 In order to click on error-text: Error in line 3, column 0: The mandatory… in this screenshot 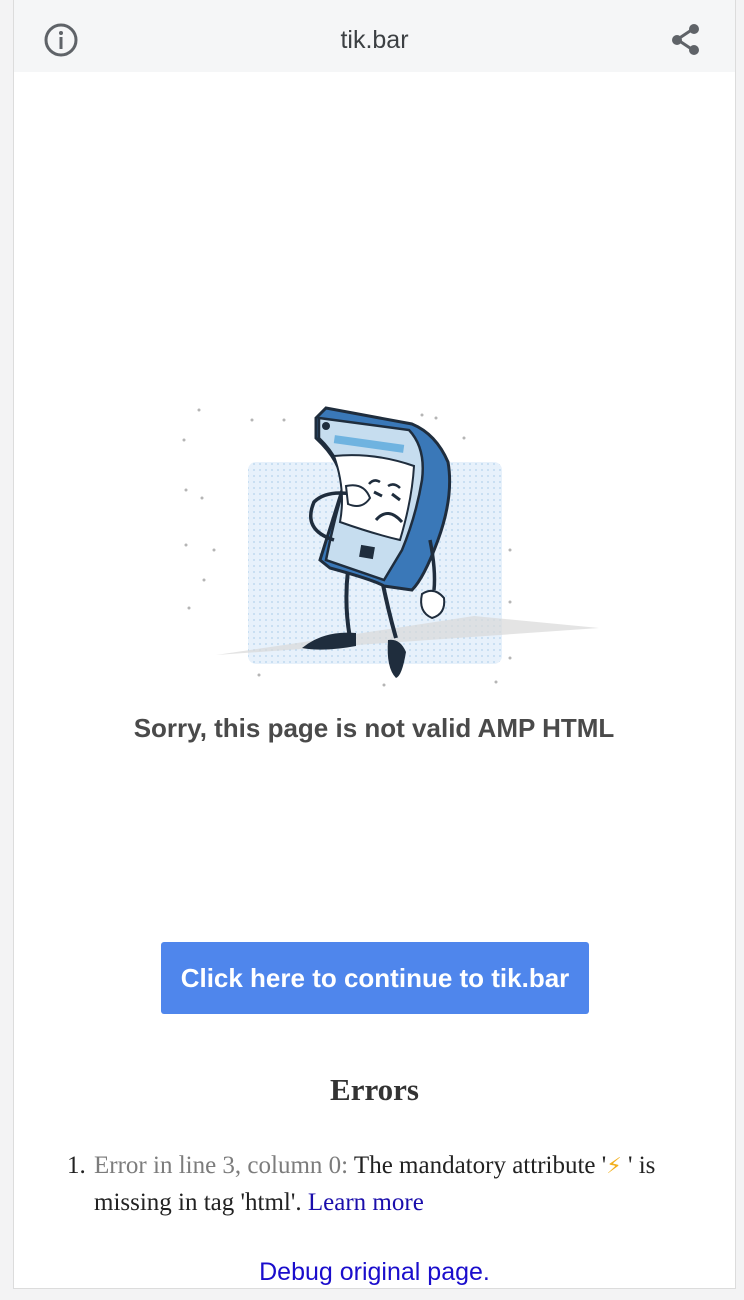, I will do `click(410, 1184)`.